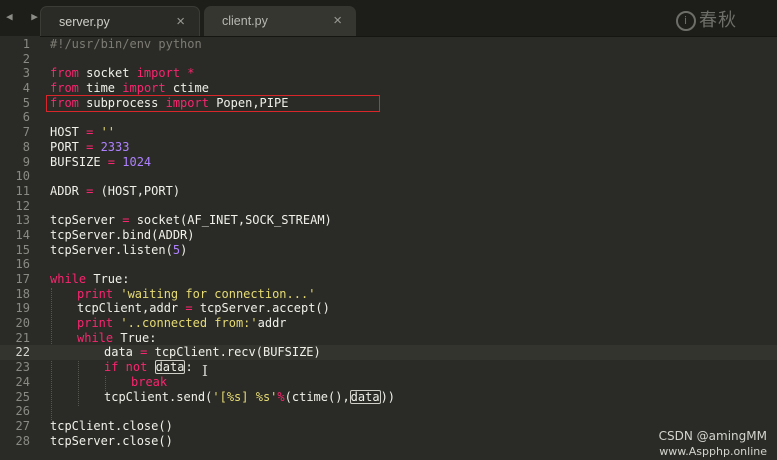 This screenshot has height=460, width=777. Describe the element at coordinates (118, 352) in the screenshot. I see `text-cursor-word: data` at that location.